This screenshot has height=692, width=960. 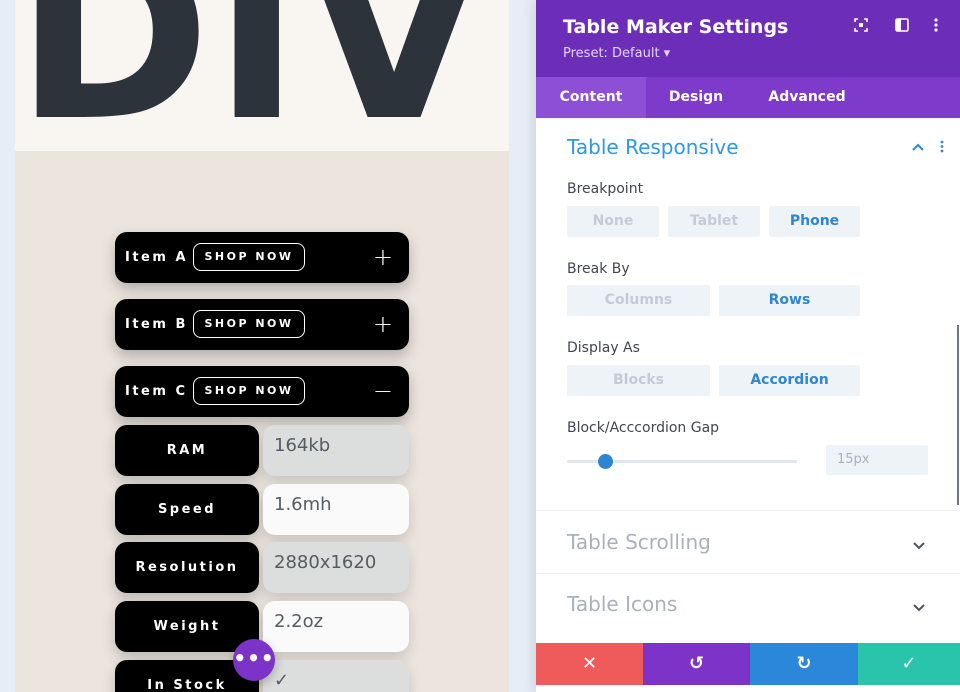 What do you see at coordinates (696, 97) in the screenshot?
I see `tab-design: Design` at bounding box center [696, 97].